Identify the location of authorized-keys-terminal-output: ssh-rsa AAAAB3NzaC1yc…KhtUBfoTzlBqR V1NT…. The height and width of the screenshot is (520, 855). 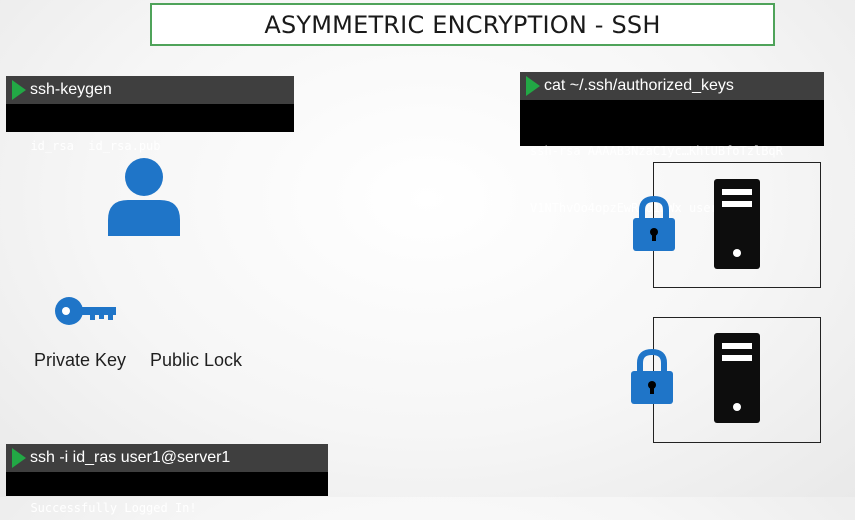
(672, 157).